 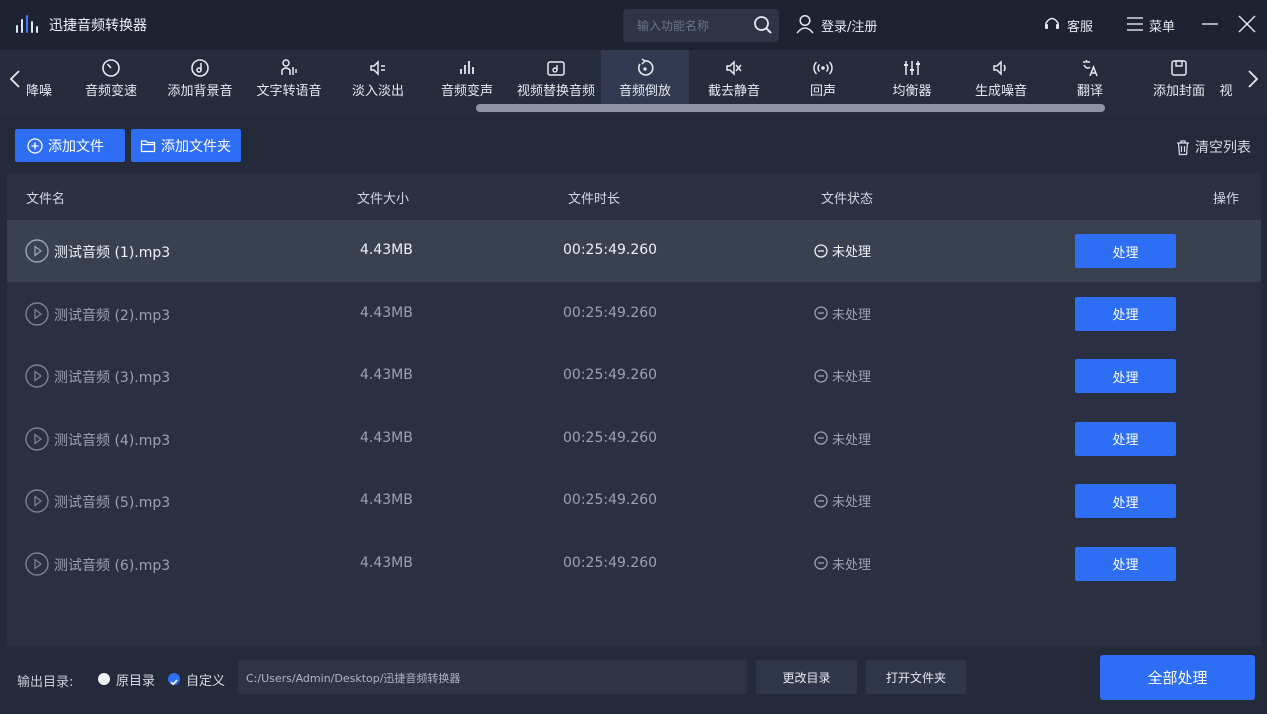 I want to click on table-row: 测试音频 (5).mp3 4.43MB 00:25:49.260 未处理 处理, so click(x=634, y=501).